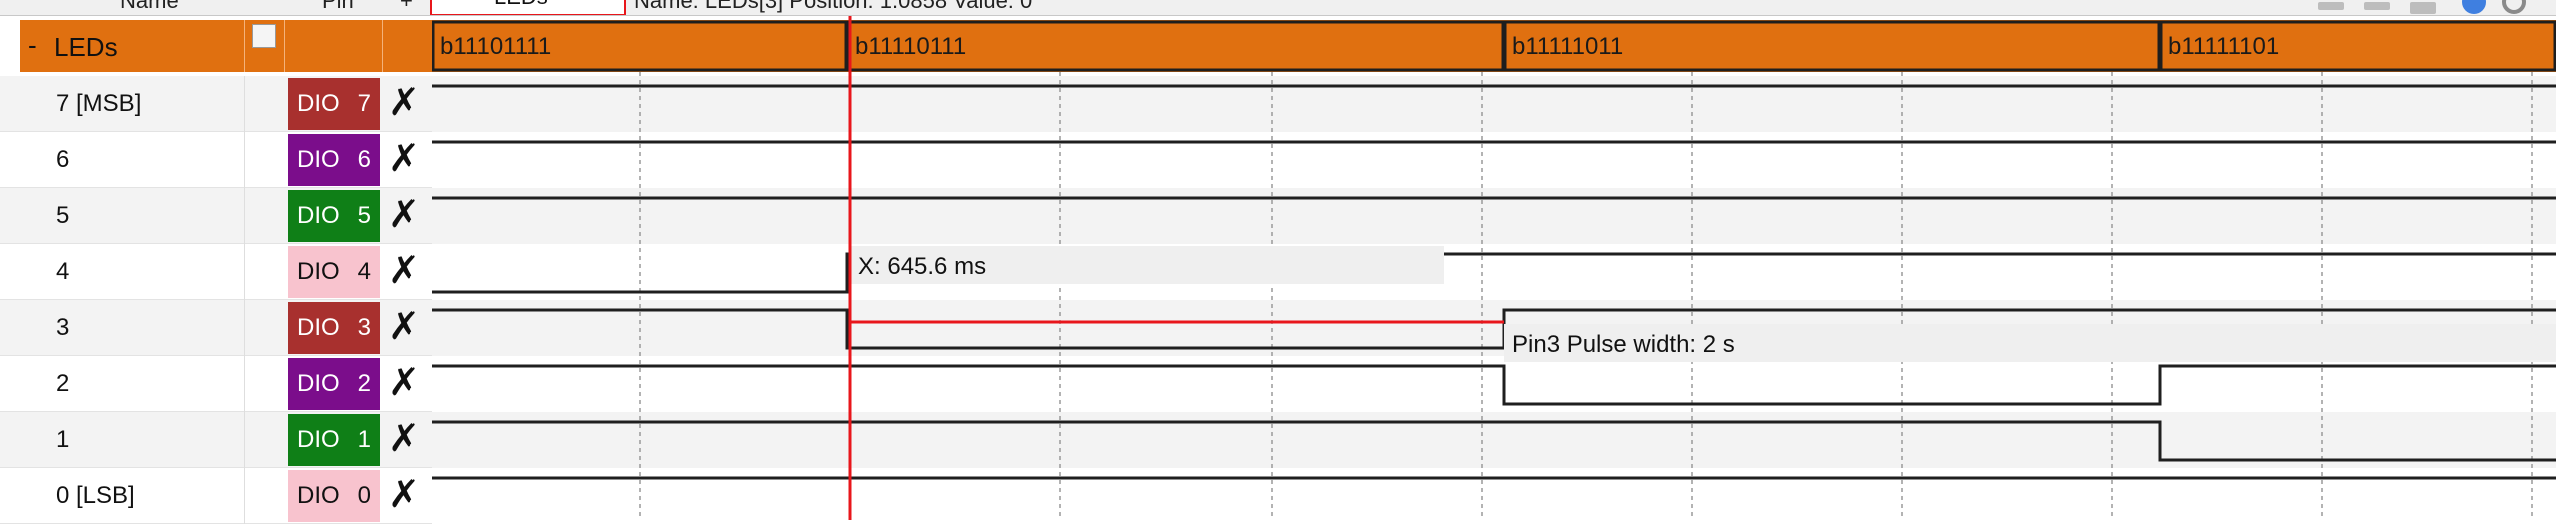 The image size is (2556, 524). Describe the element at coordinates (833, 6) in the screenshot. I see `channel-info-text: Name: LEDs[3] Position: 1.0858 Value: 0` at that location.